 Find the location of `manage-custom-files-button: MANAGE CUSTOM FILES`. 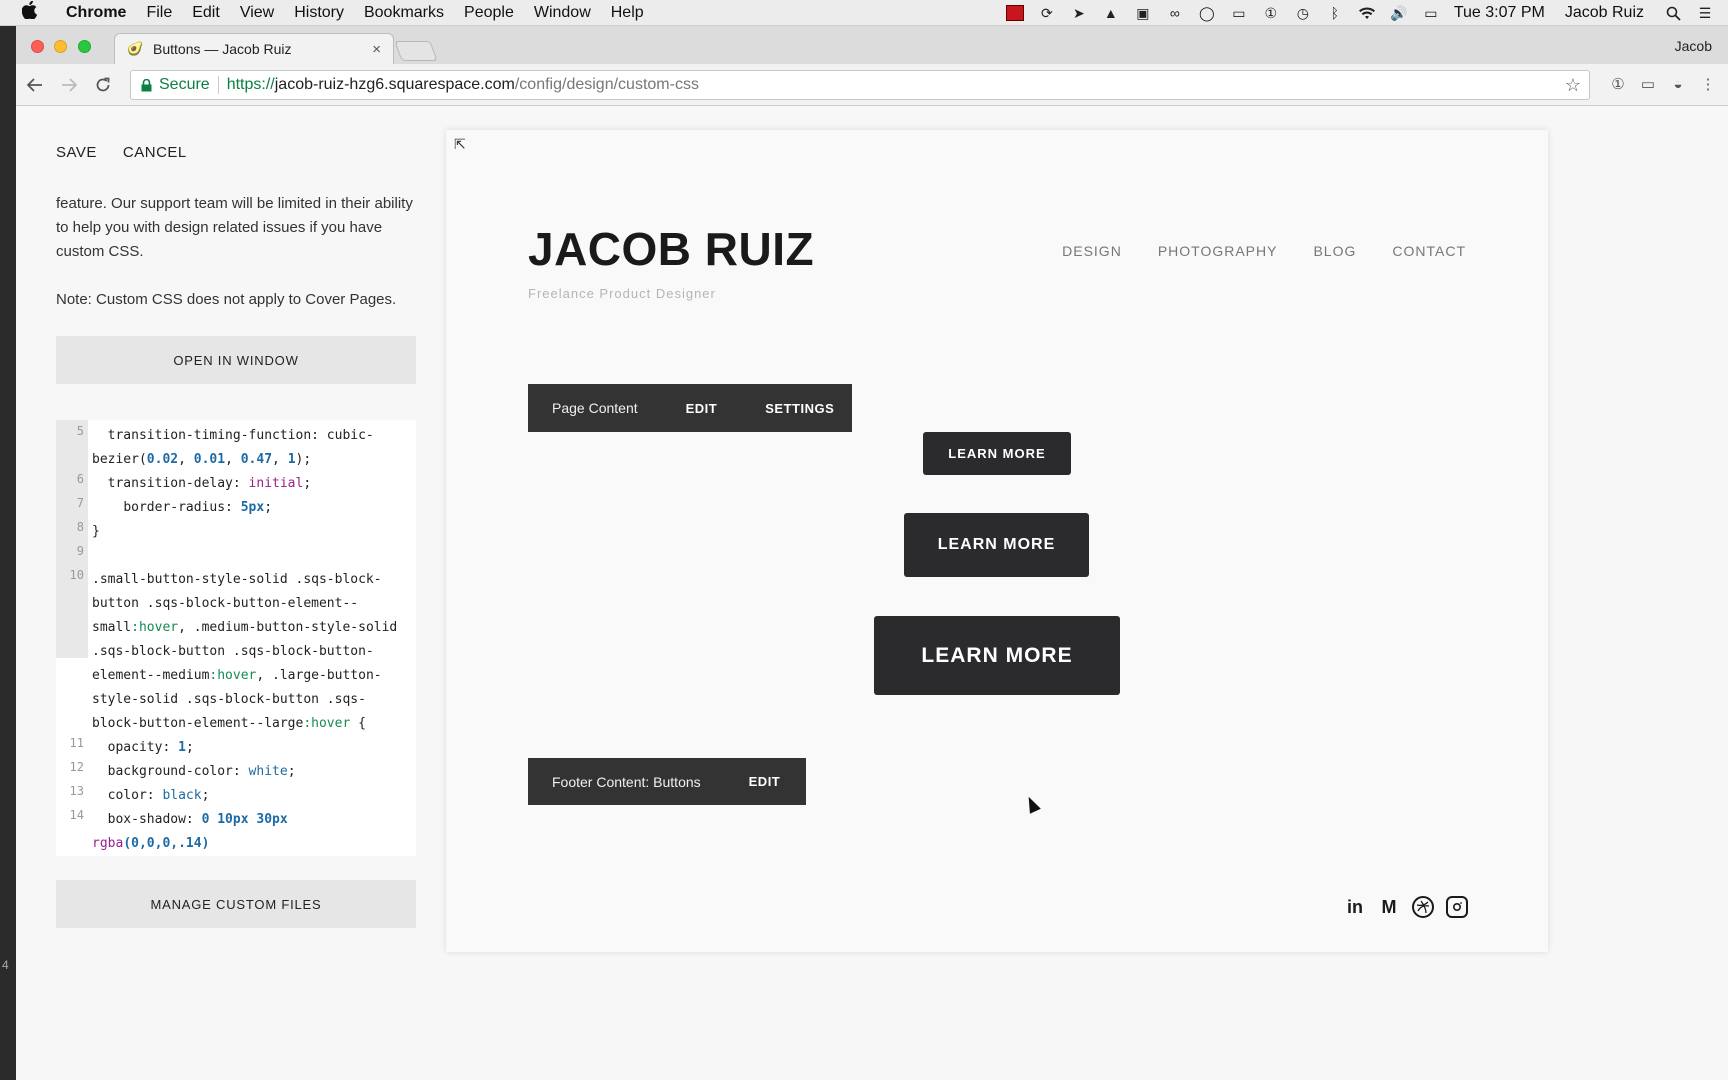

manage-custom-files-button: MANAGE CUSTOM FILES is located at coordinates (236, 904).